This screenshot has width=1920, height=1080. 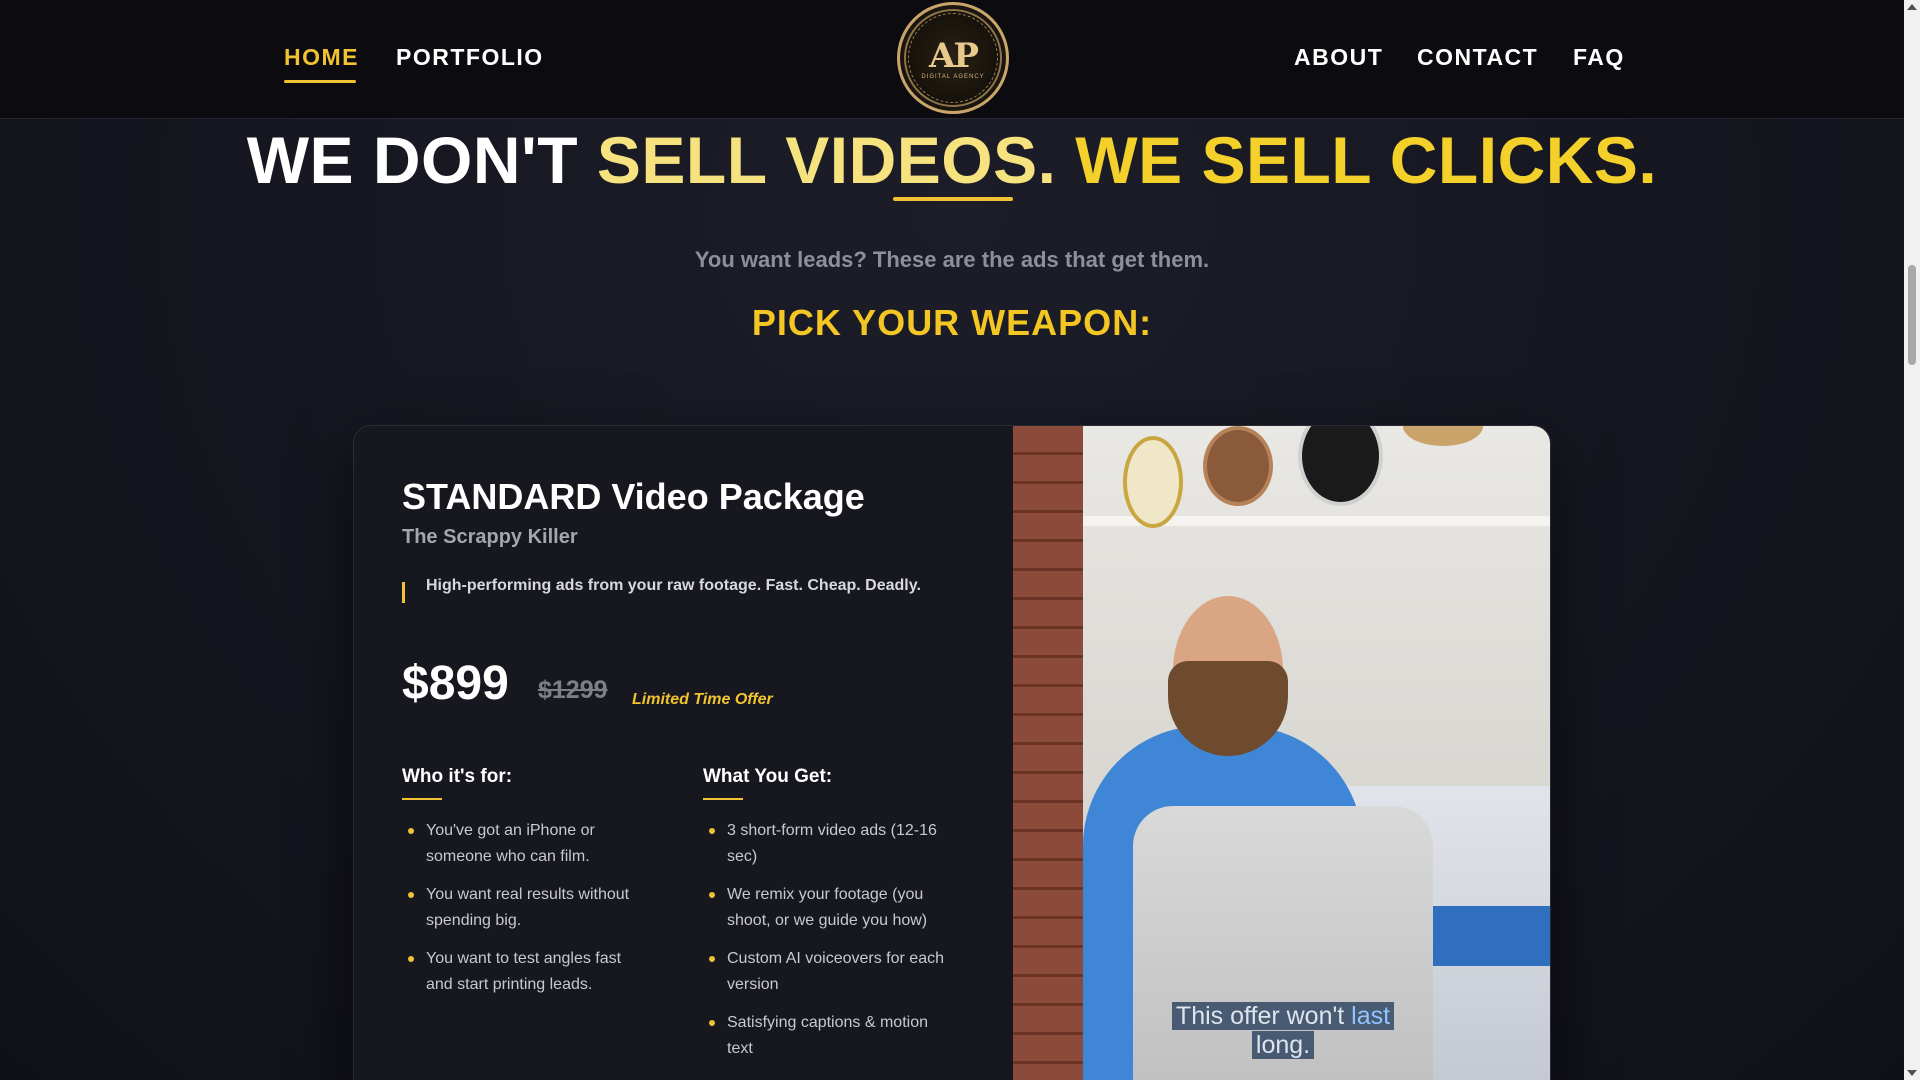 What do you see at coordinates (421, 160) in the screenshot?
I see `hero-headline-part1: WE DON'T` at bounding box center [421, 160].